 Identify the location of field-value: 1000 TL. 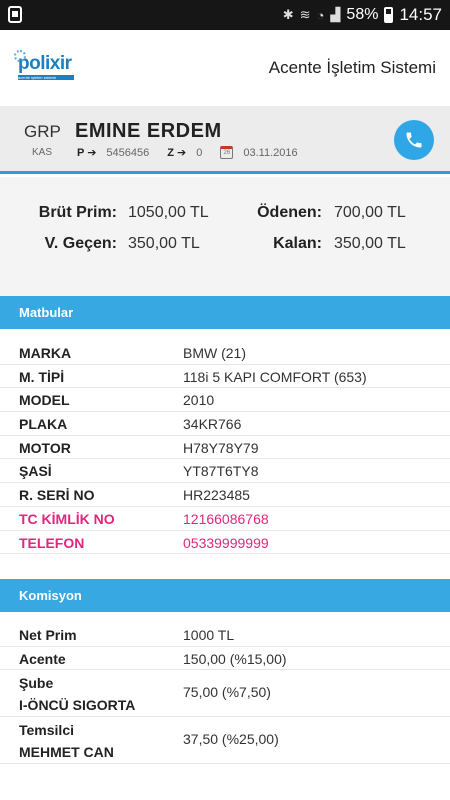
(209, 635).